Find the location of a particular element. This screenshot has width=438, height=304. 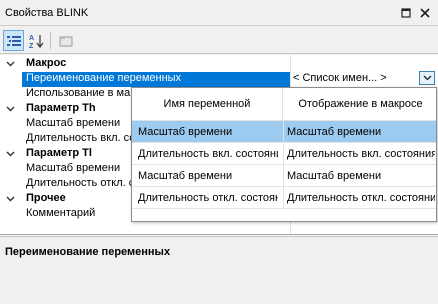

pin-icon is located at coordinates (406, 13).